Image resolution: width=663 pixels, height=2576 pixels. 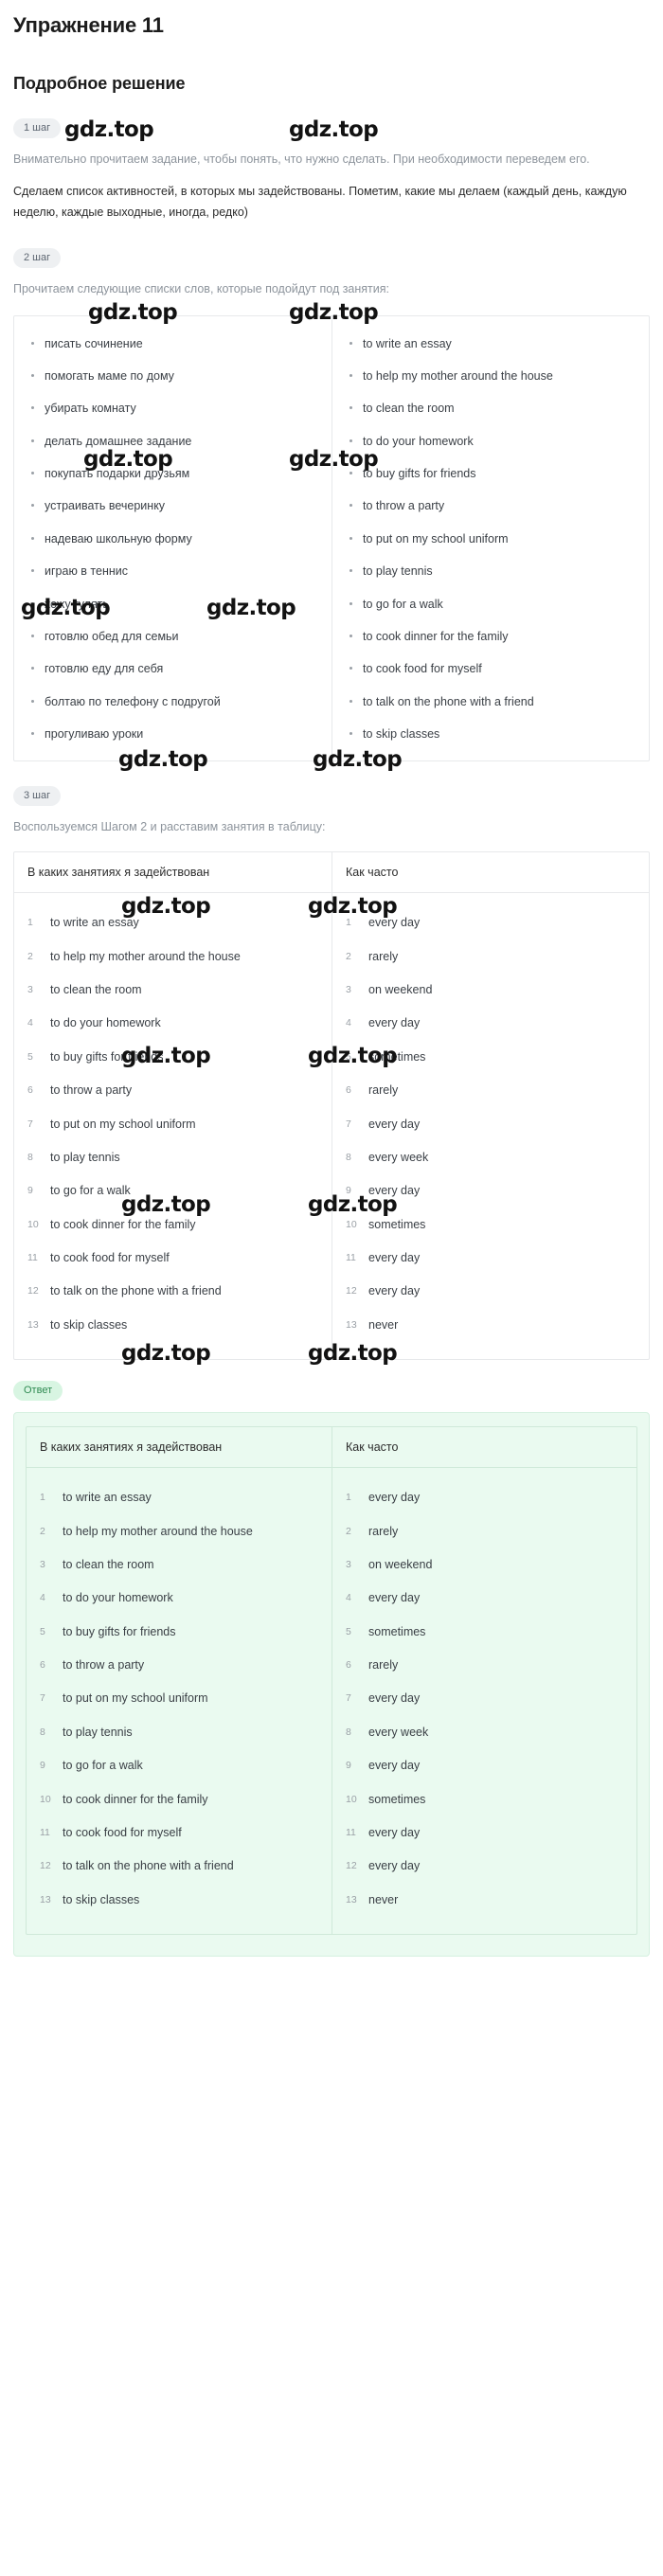 I want to click on step-badge-1: 1 шаг, so click(x=37, y=128).